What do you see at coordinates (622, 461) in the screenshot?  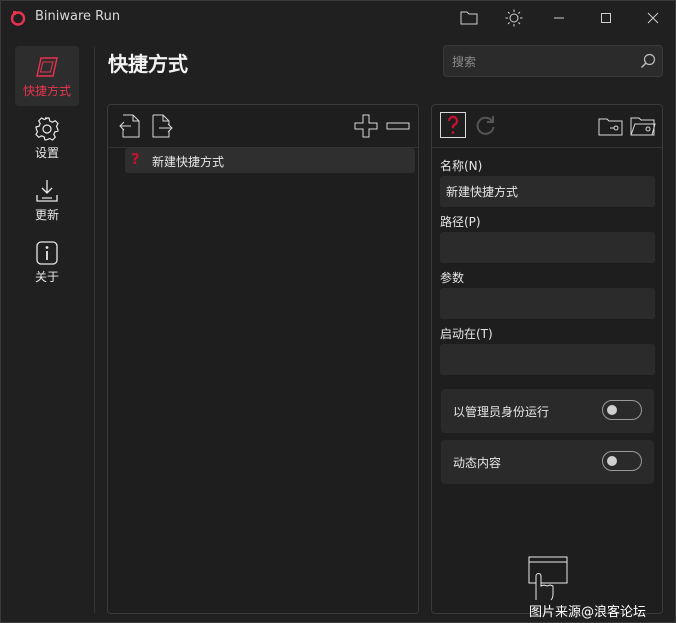 I see `dynamic-content-toggle` at bounding box center [622, 461].